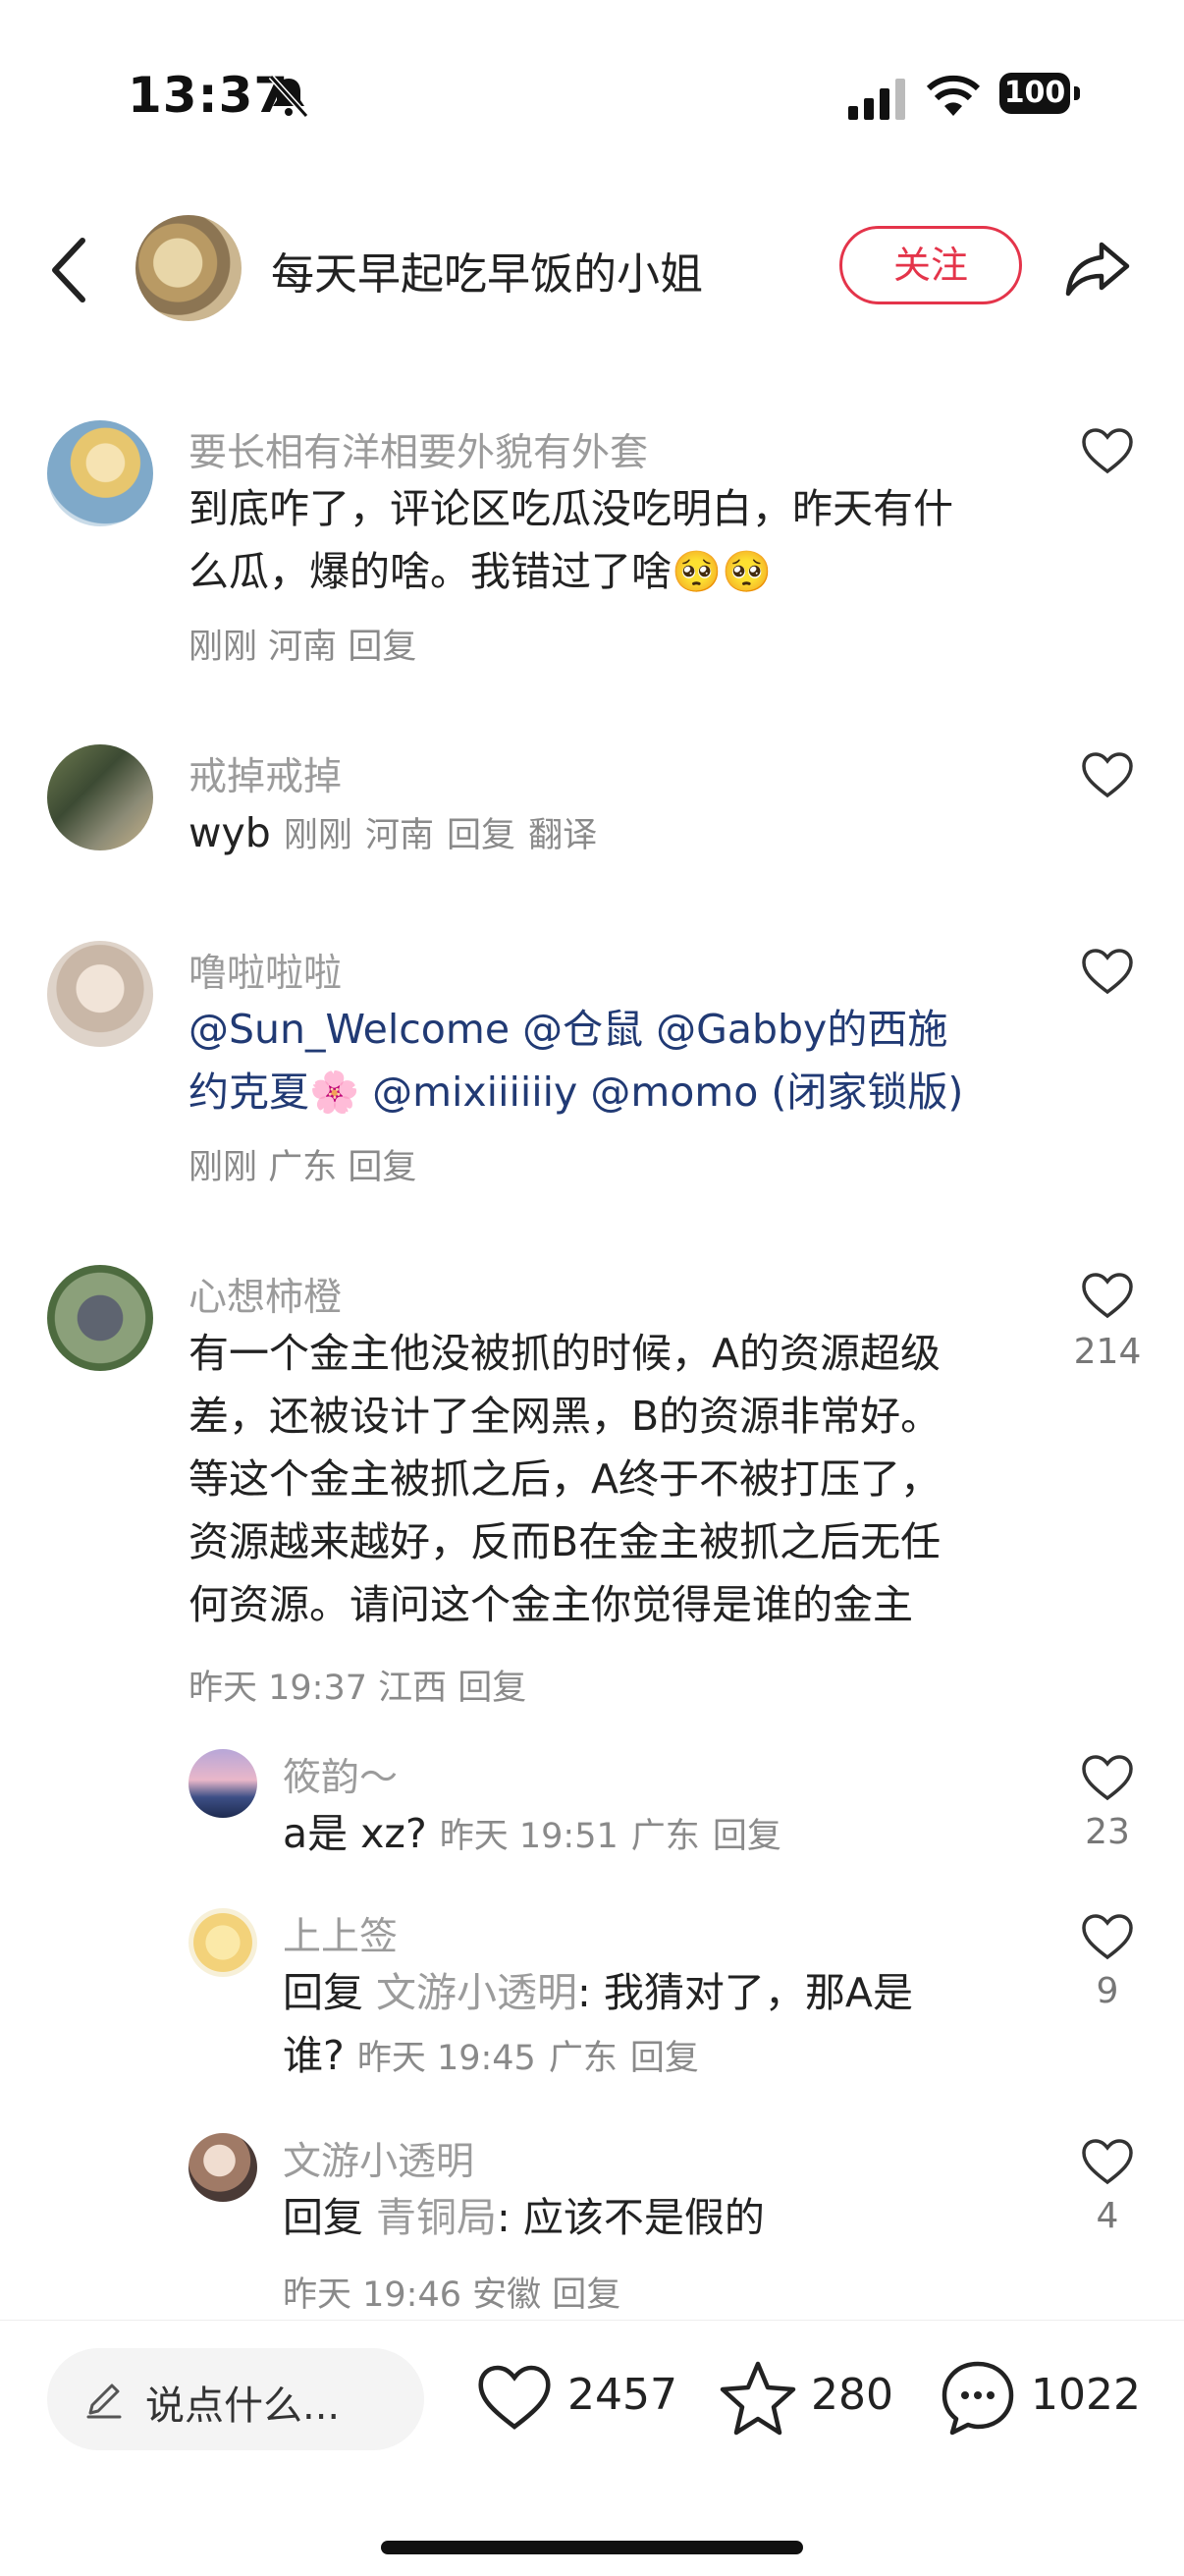 This screenshot has height=2576, width=1184. What do you see at coordinates (1086, 2395) in the screenshot?
I see `comment-total: 1022` at bounding box center [1086, 2395].